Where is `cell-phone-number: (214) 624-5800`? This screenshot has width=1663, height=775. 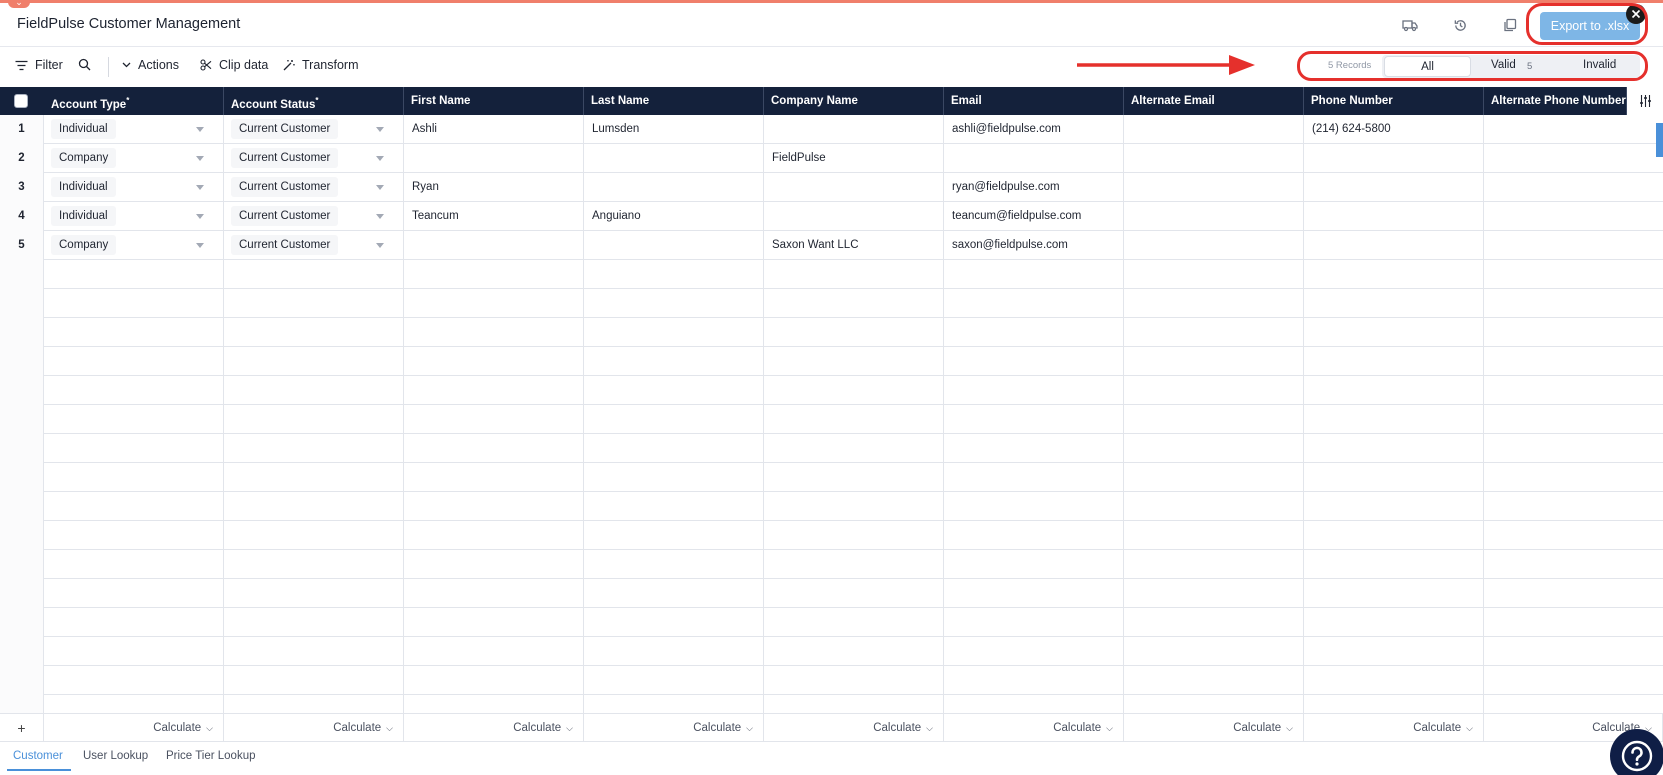
cell-phone-number: (214) 624-5800 is located at coordinates (1394, 129).